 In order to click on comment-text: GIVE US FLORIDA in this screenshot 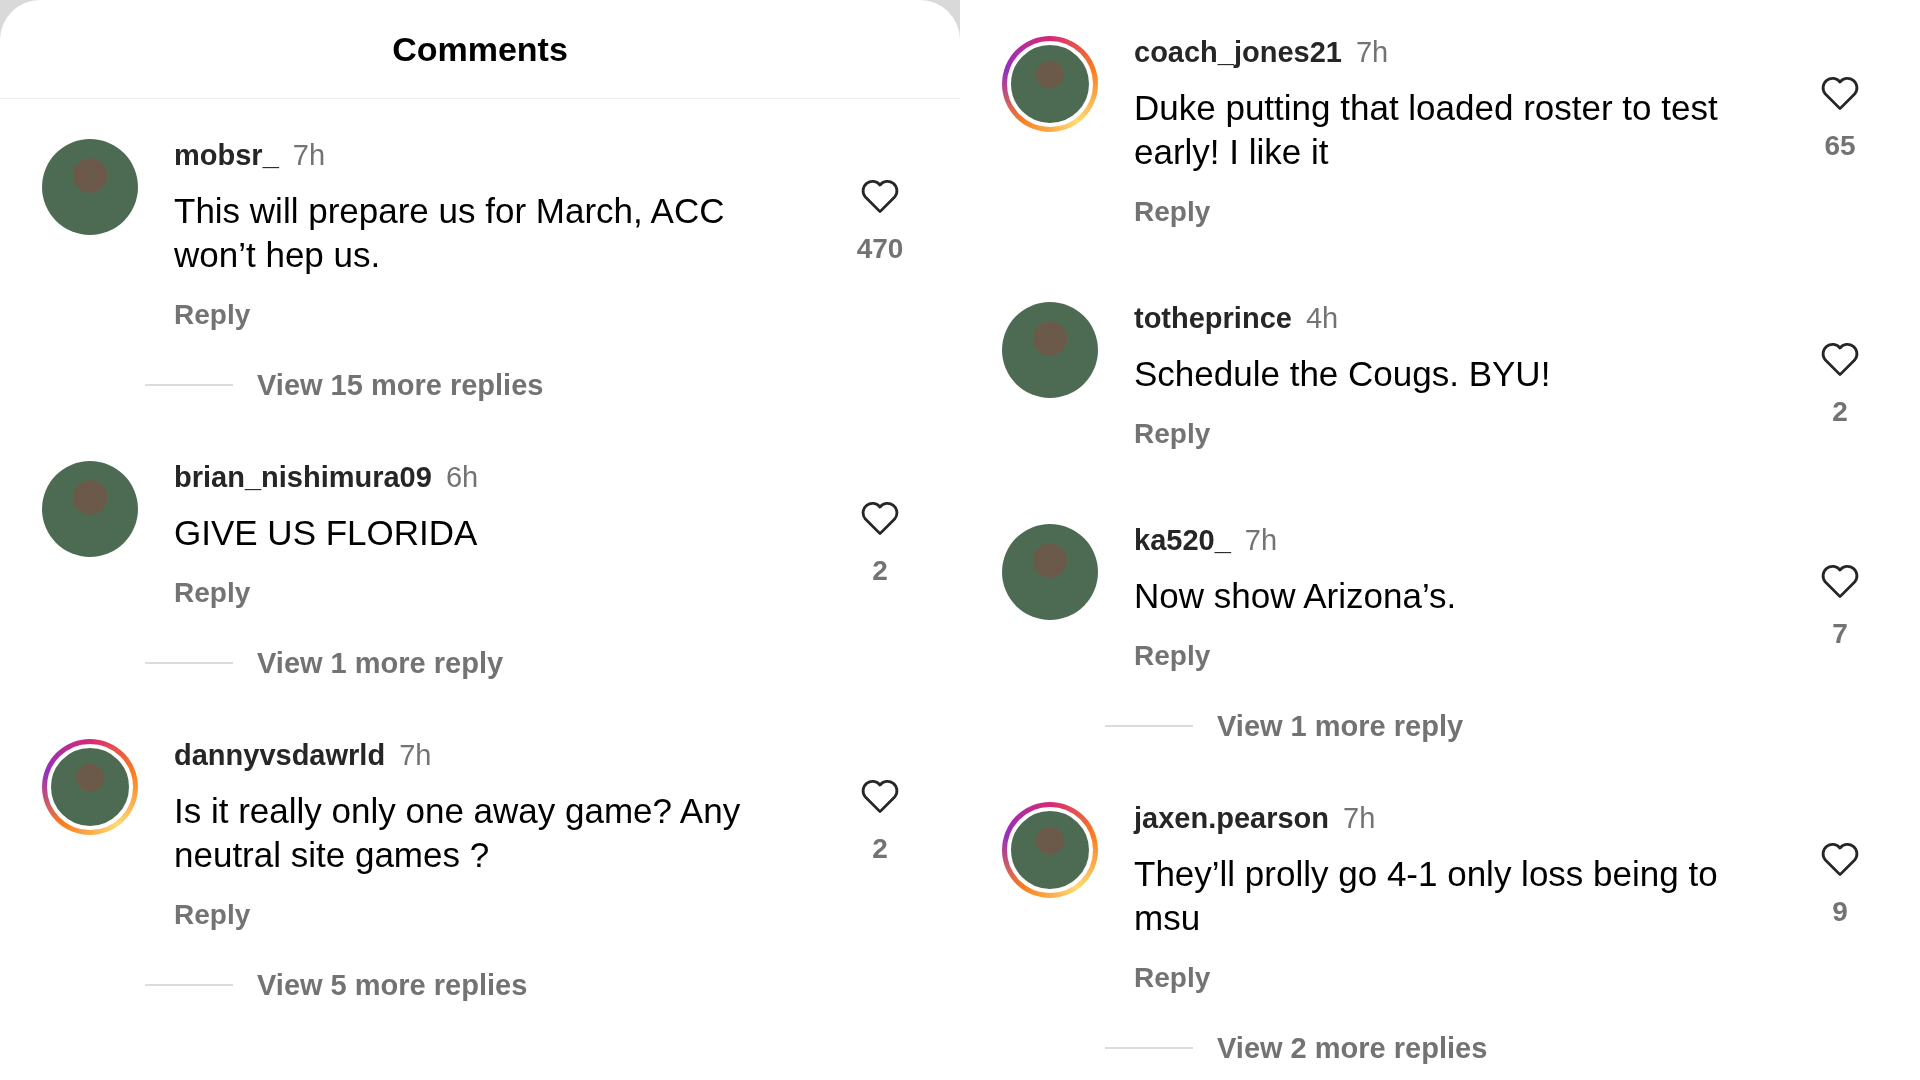, I will do `click(326, 533)`.